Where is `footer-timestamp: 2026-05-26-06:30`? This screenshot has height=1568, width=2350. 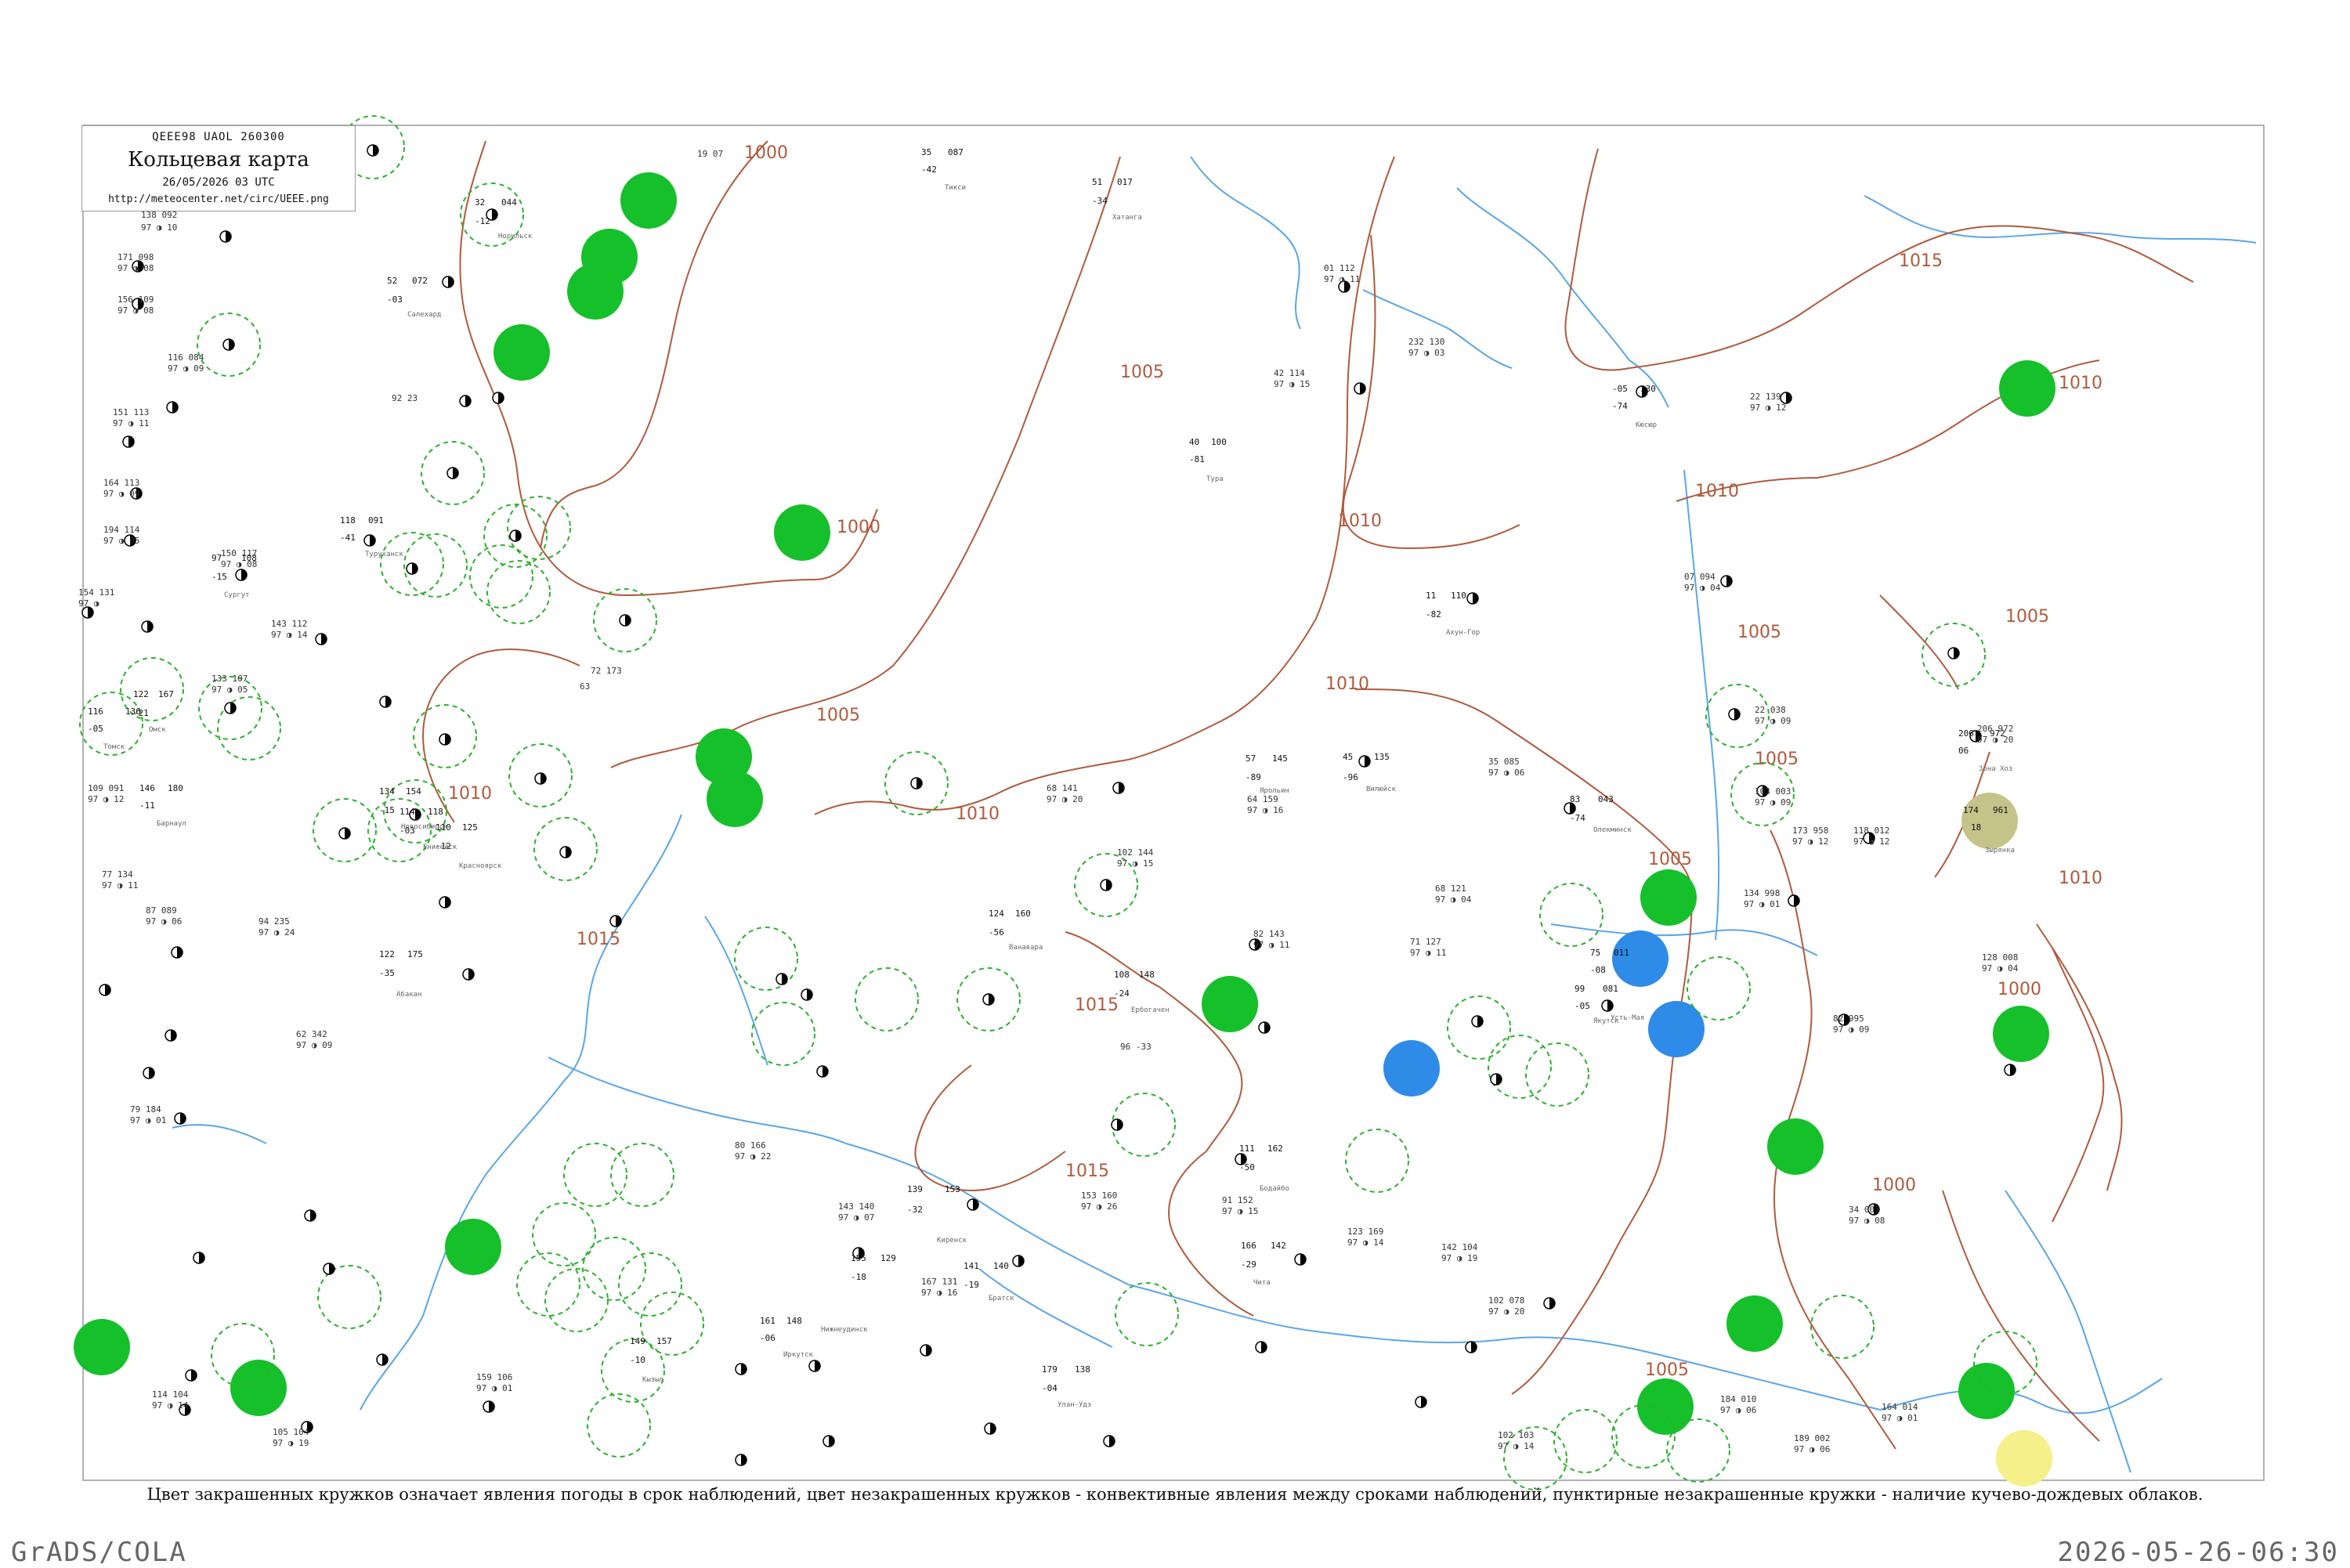
footer-timestamp: 2026-05-26-06:30 is located at coordinates (2198, 1552).